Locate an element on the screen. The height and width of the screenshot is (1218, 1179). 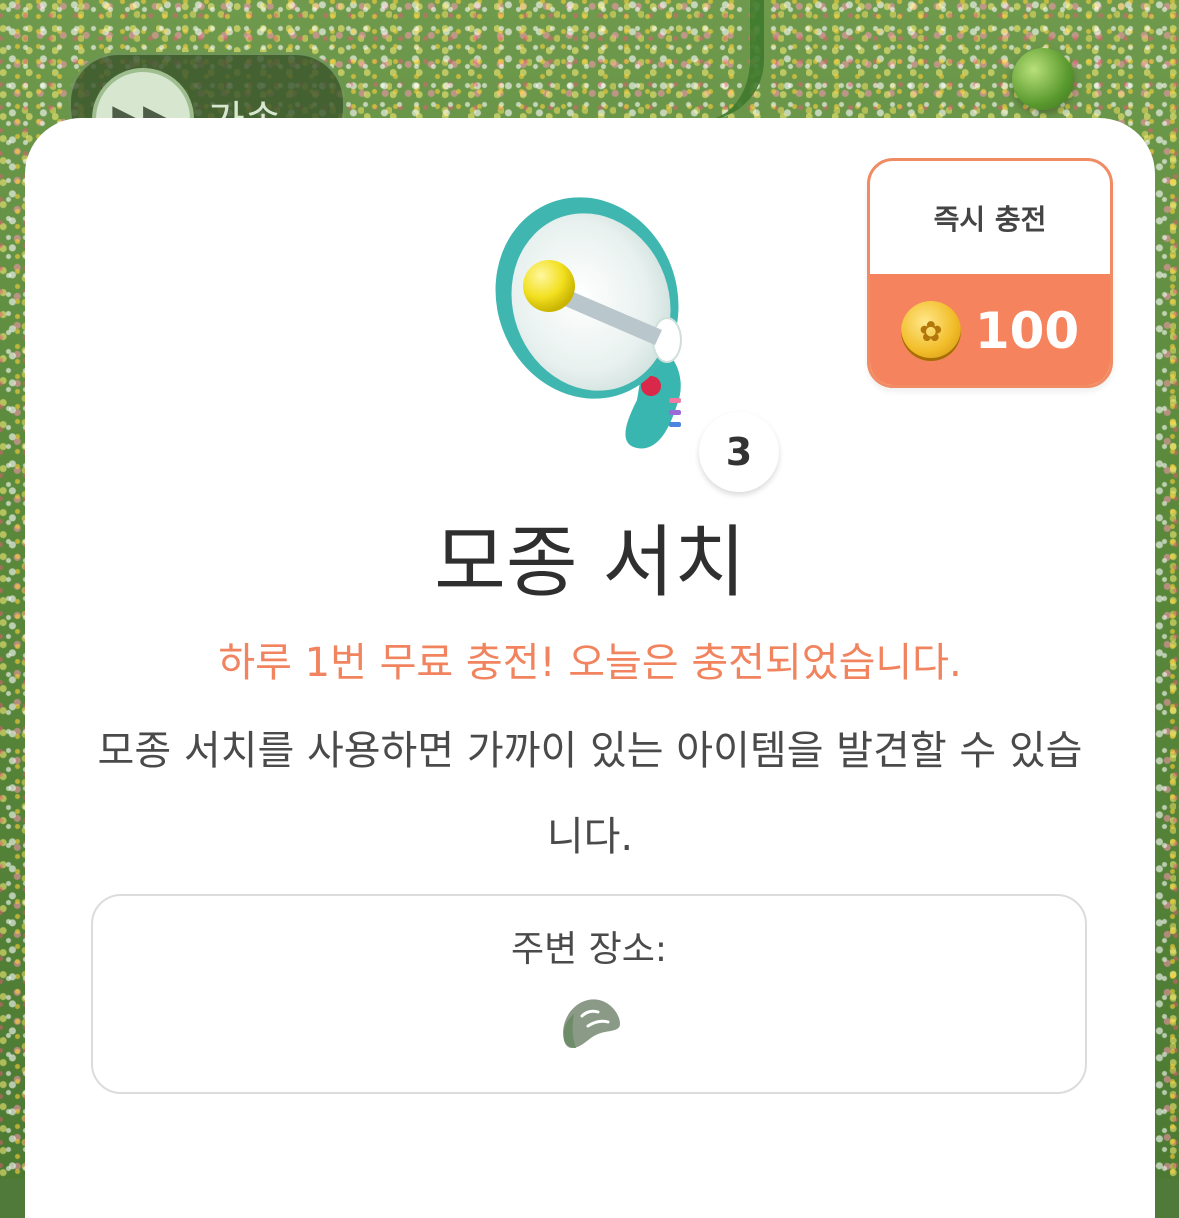
coin-icon: ✿ is located at coordinates (930, 331).